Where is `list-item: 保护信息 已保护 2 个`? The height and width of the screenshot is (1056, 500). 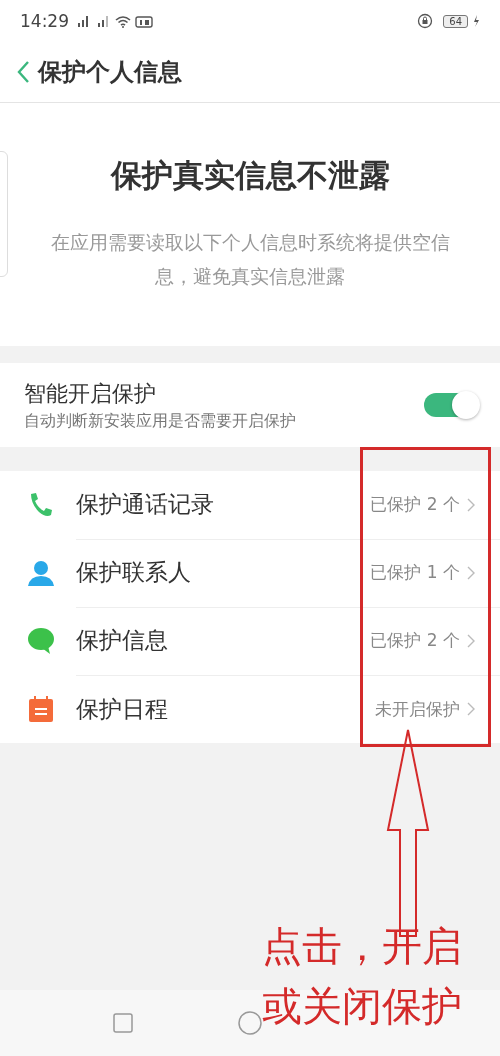
list-item: 保护信息 已保护 2 个 is located at coordinates (250, 641).